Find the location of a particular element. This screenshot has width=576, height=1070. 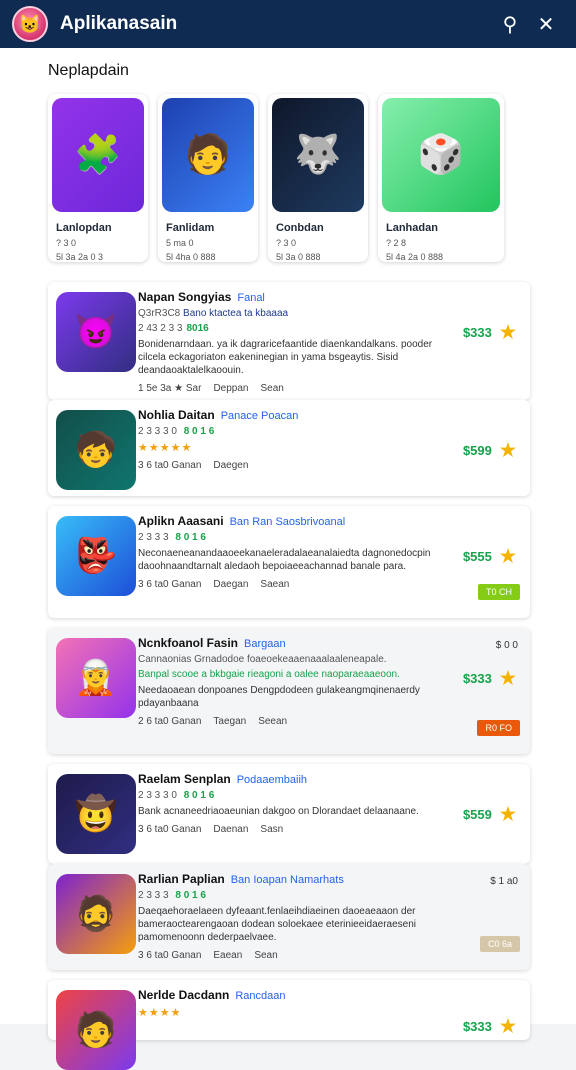

game-thumbnail: 🎲 is located at coordinates (441, 155).